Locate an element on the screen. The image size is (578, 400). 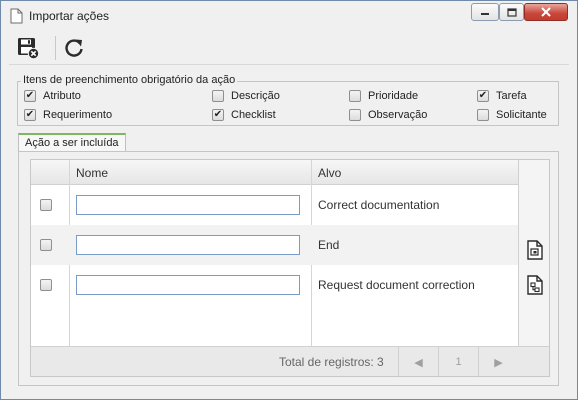
checkbox-requerimento: ✔ Requerimento is located at coordinates (68, 115).